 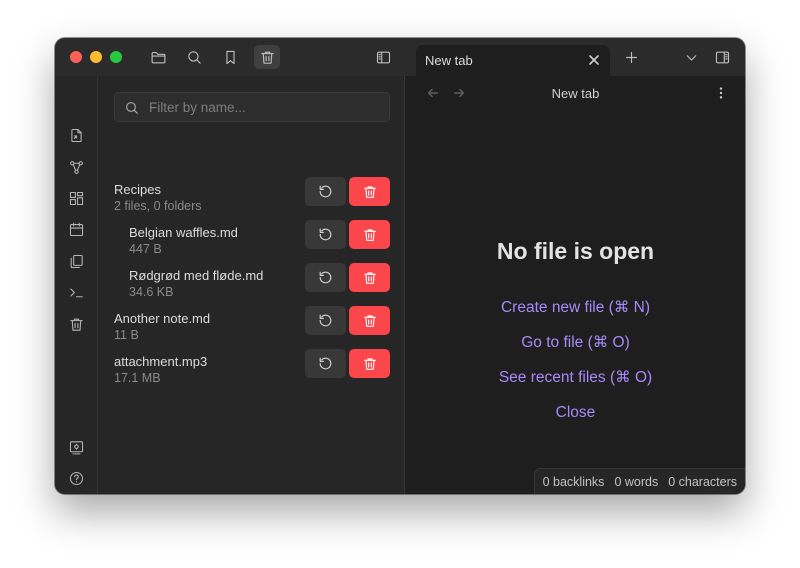 I want to click on trash-item-name: Another note.md, so click(x=162, y=318).